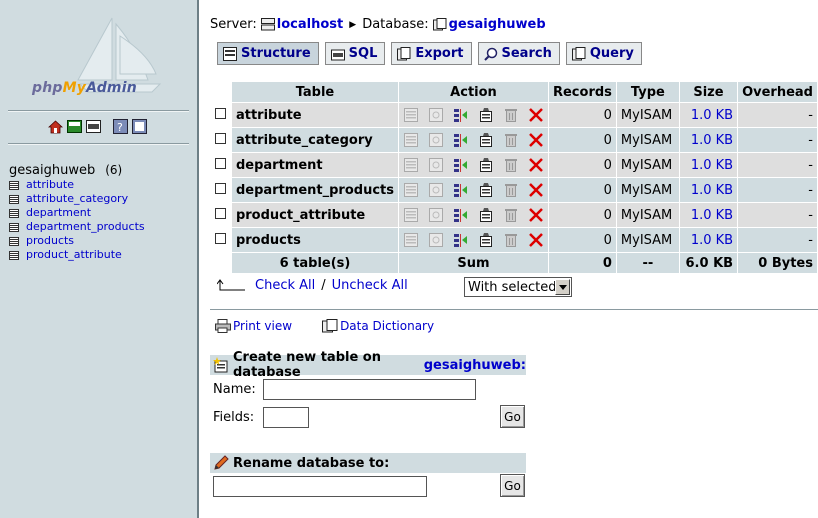 The image size is (818, 518). What do you see at coordinates (139, 126) in the screenshot?
I see `docs-icon` at bounding box center [139, 126].